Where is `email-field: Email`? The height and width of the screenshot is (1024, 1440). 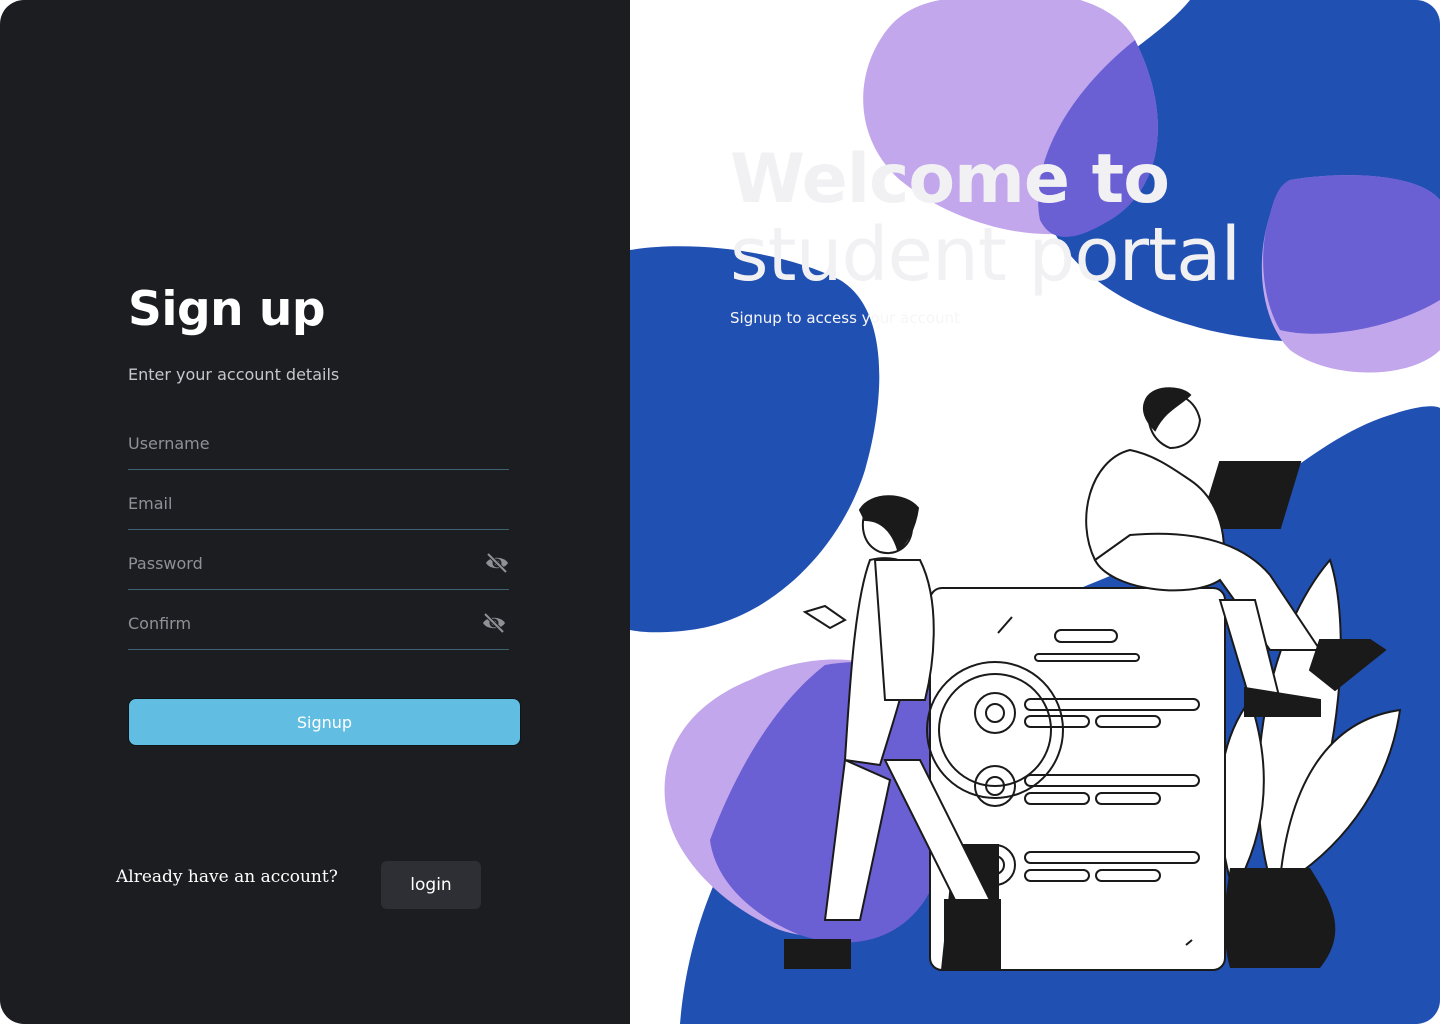
email-field: Email is located at coordinates (318, 508).